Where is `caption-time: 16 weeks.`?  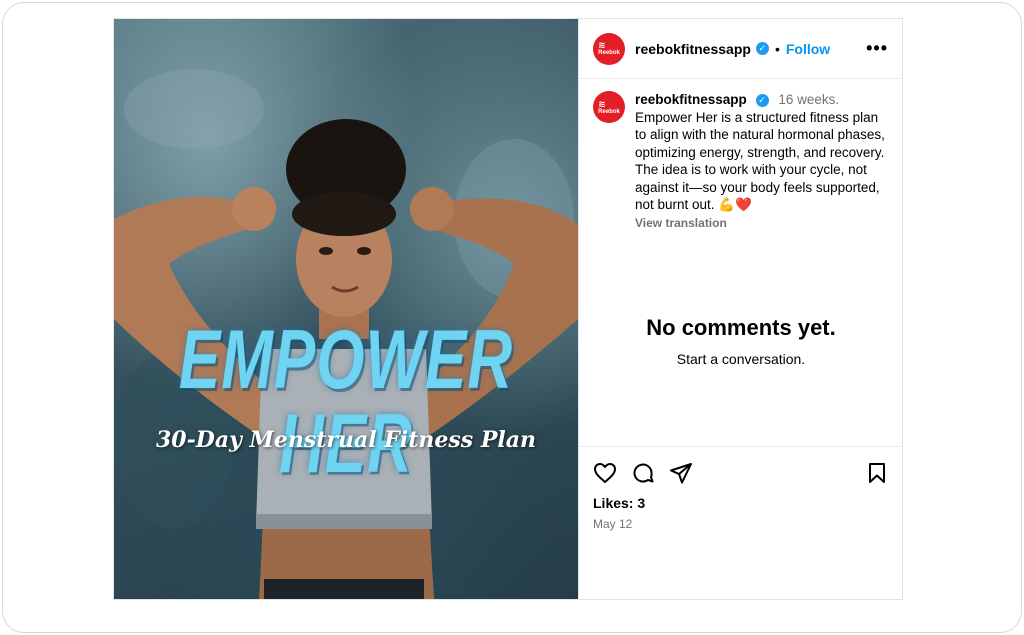 caption-time: 16 weeks. is located at coordinates (808, 99).